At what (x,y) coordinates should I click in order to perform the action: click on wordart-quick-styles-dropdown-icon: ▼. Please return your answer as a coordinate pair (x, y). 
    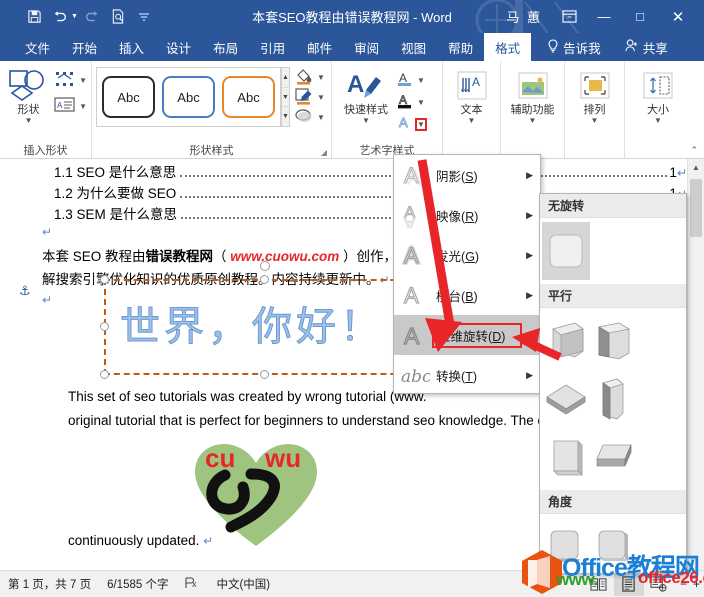
    Looking at the image, I should click on (366, 121).